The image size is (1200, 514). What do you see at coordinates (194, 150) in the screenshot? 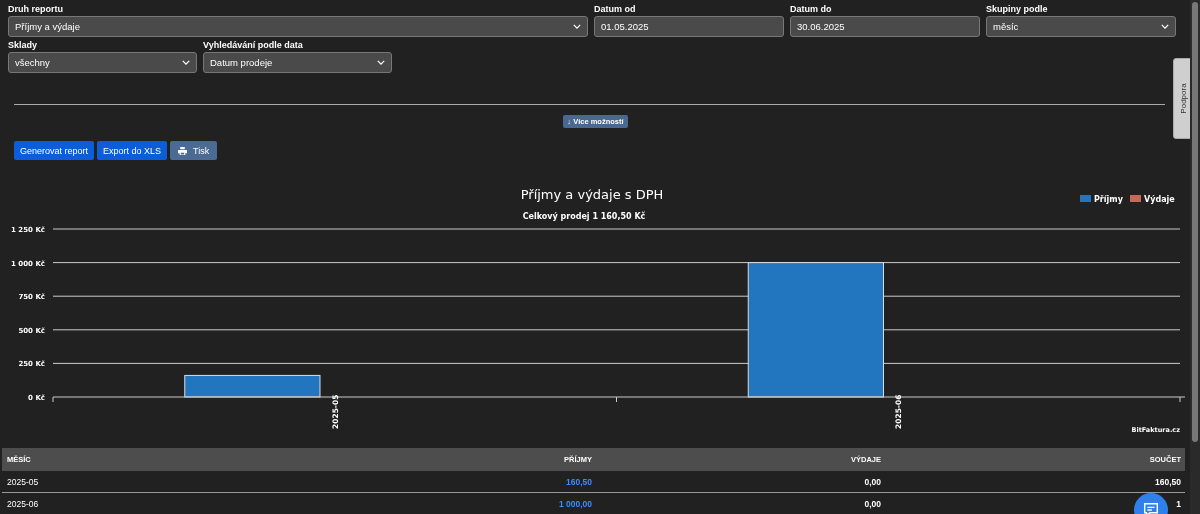
I see `print-button: Tisk` at bounding box center [194, 150].